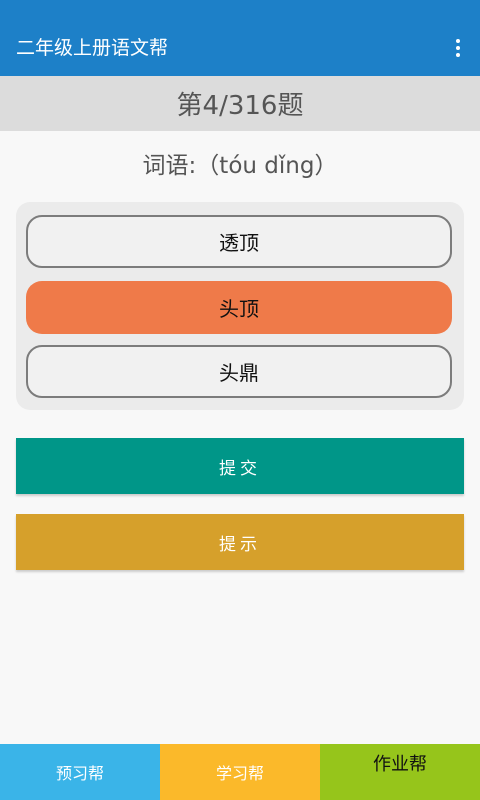 The image size is (480, 800). What do you see at coordinates (80, 772) in the screenshot?
I see `tab-preview: 预习帮` at bounding box center [80, 772].